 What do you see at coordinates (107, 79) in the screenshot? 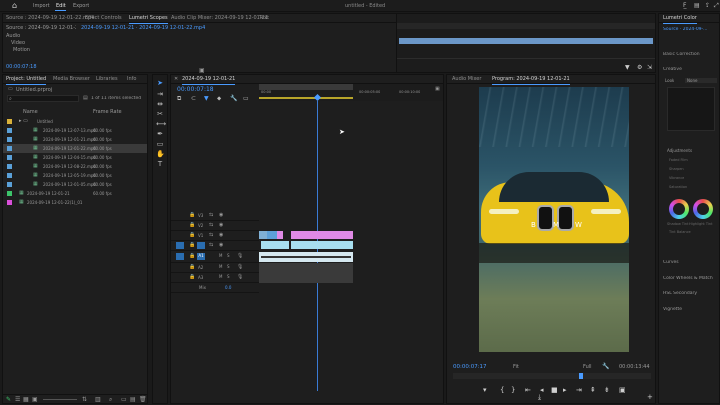
I see `tab-libraries: Libraries` at bounding box center [107, 79].